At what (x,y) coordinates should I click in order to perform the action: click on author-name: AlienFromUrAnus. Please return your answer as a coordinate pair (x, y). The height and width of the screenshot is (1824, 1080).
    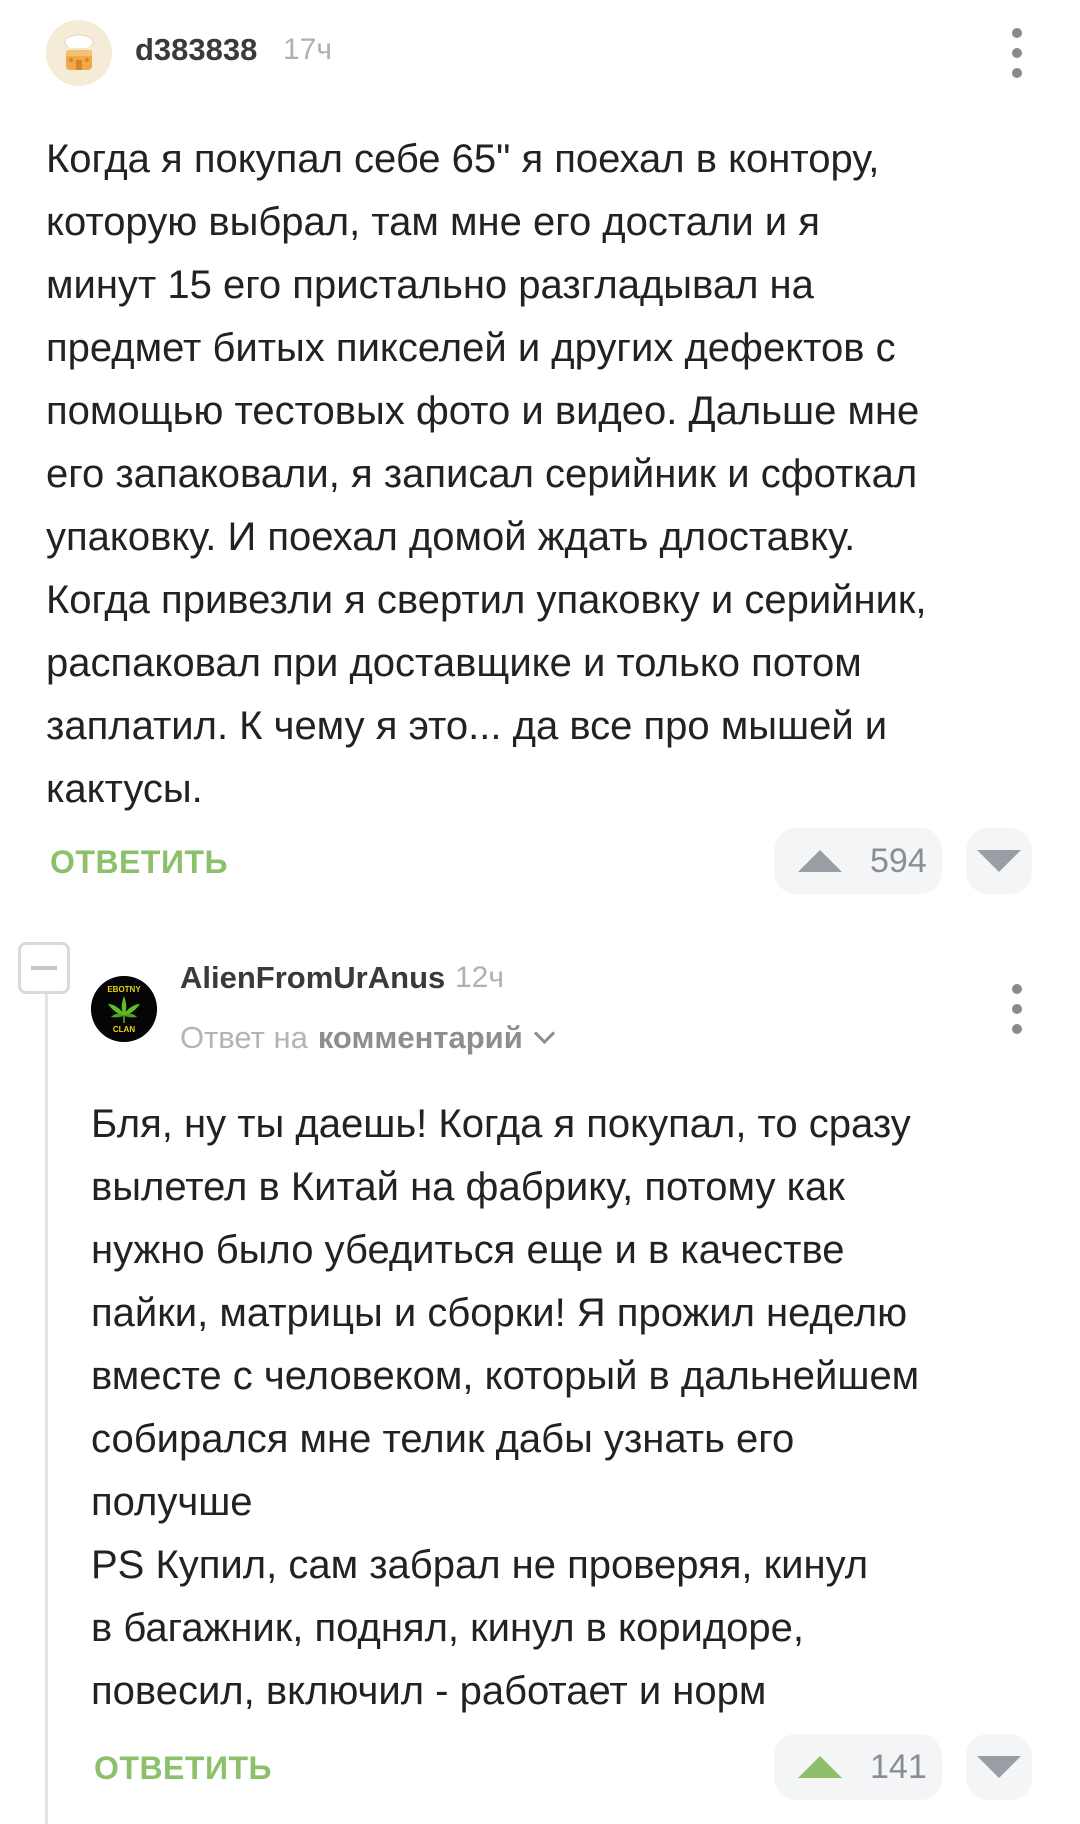
    Looking at the image, I should click on (312, 978).